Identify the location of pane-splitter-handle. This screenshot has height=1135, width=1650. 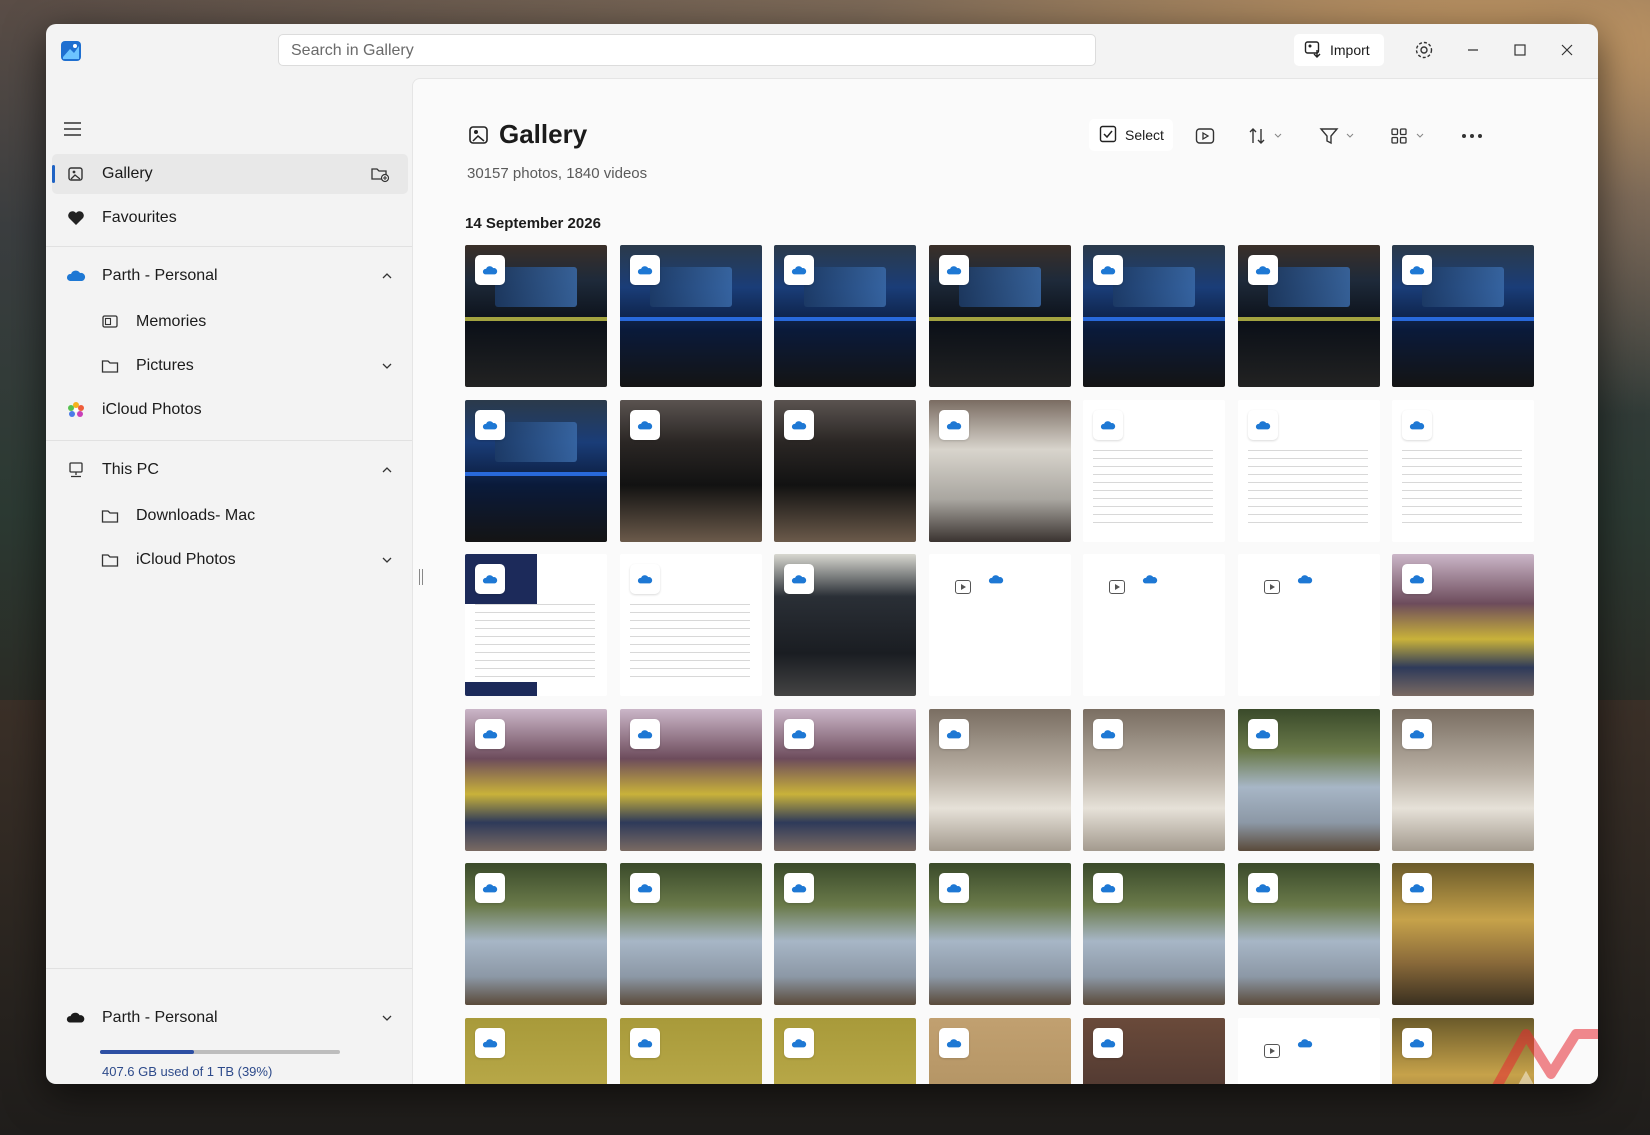
(421, 577).